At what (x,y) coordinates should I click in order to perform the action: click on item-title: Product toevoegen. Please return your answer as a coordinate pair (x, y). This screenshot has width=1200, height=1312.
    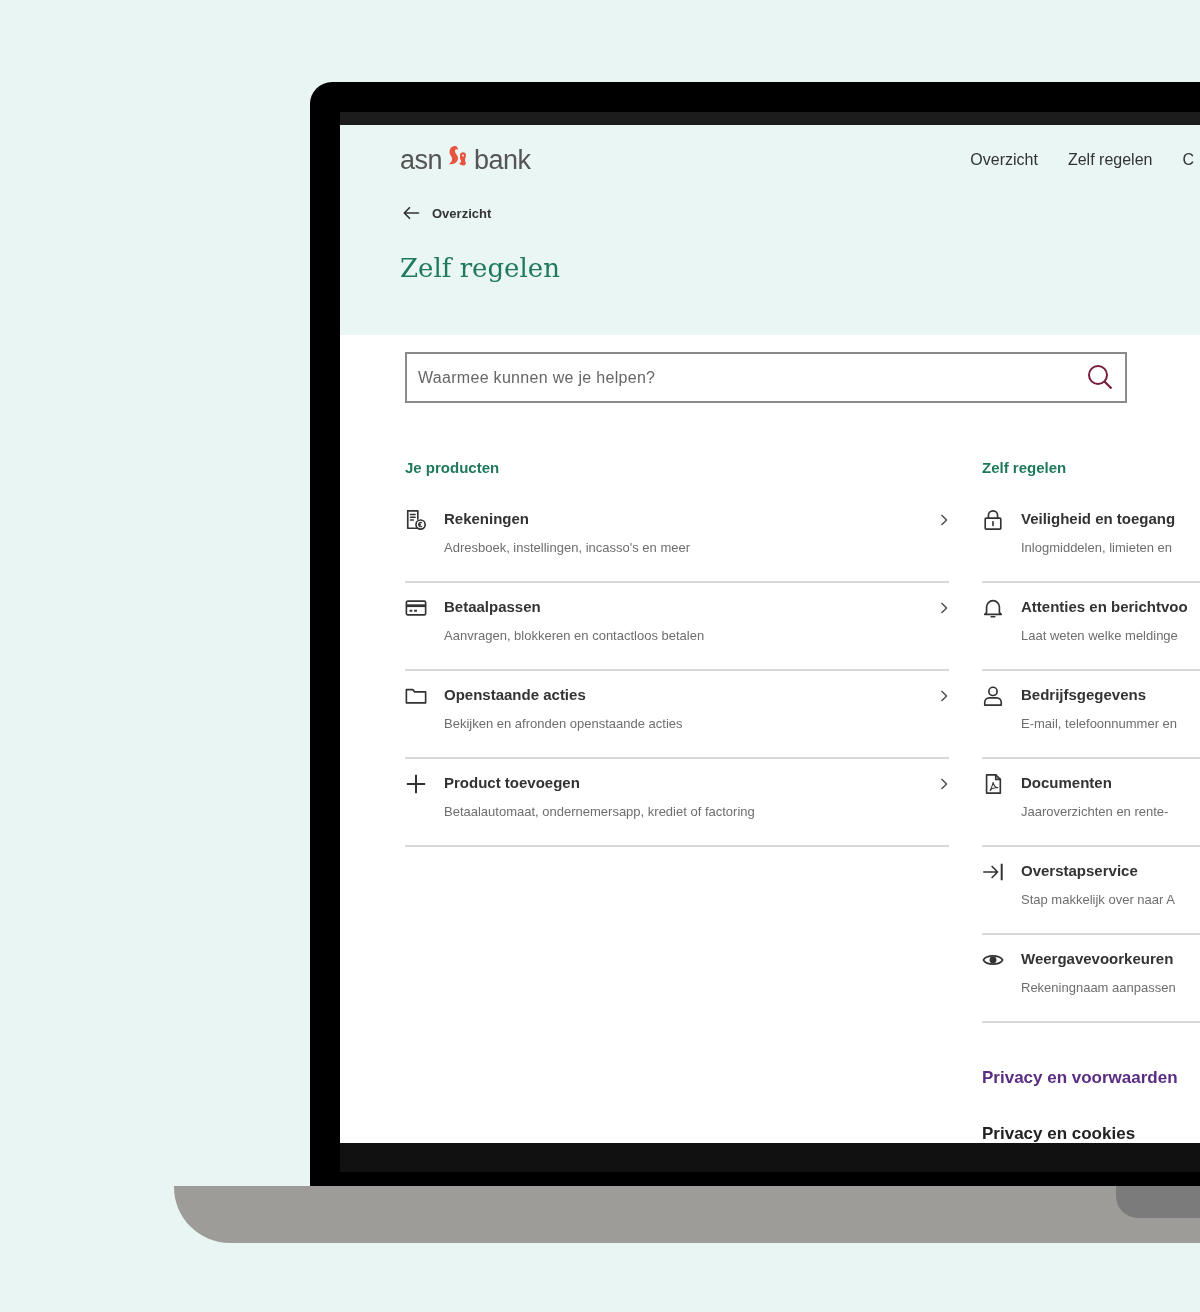
    Looking at the image, I should click on (512, 783).